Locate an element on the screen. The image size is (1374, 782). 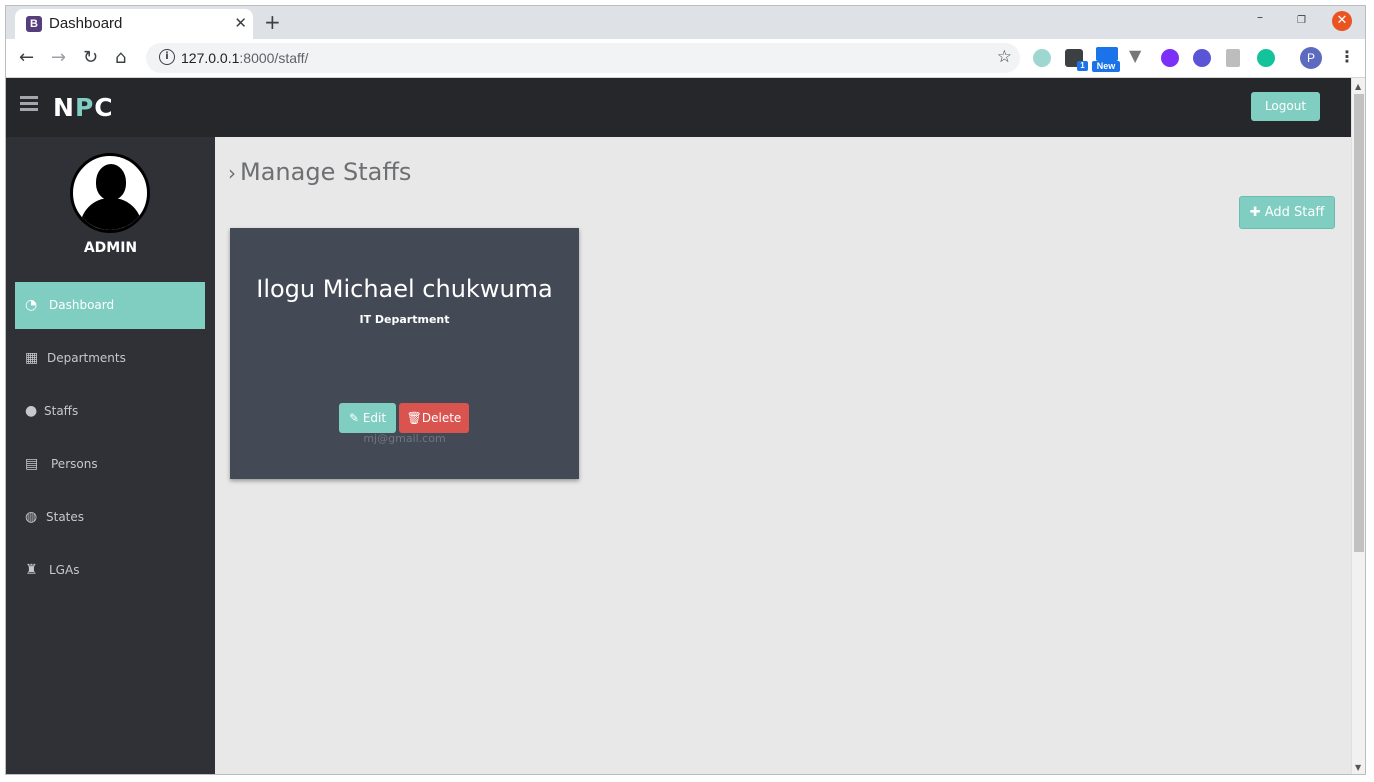
delete-button: 🗑Delete is located at coordinates (434, 418).